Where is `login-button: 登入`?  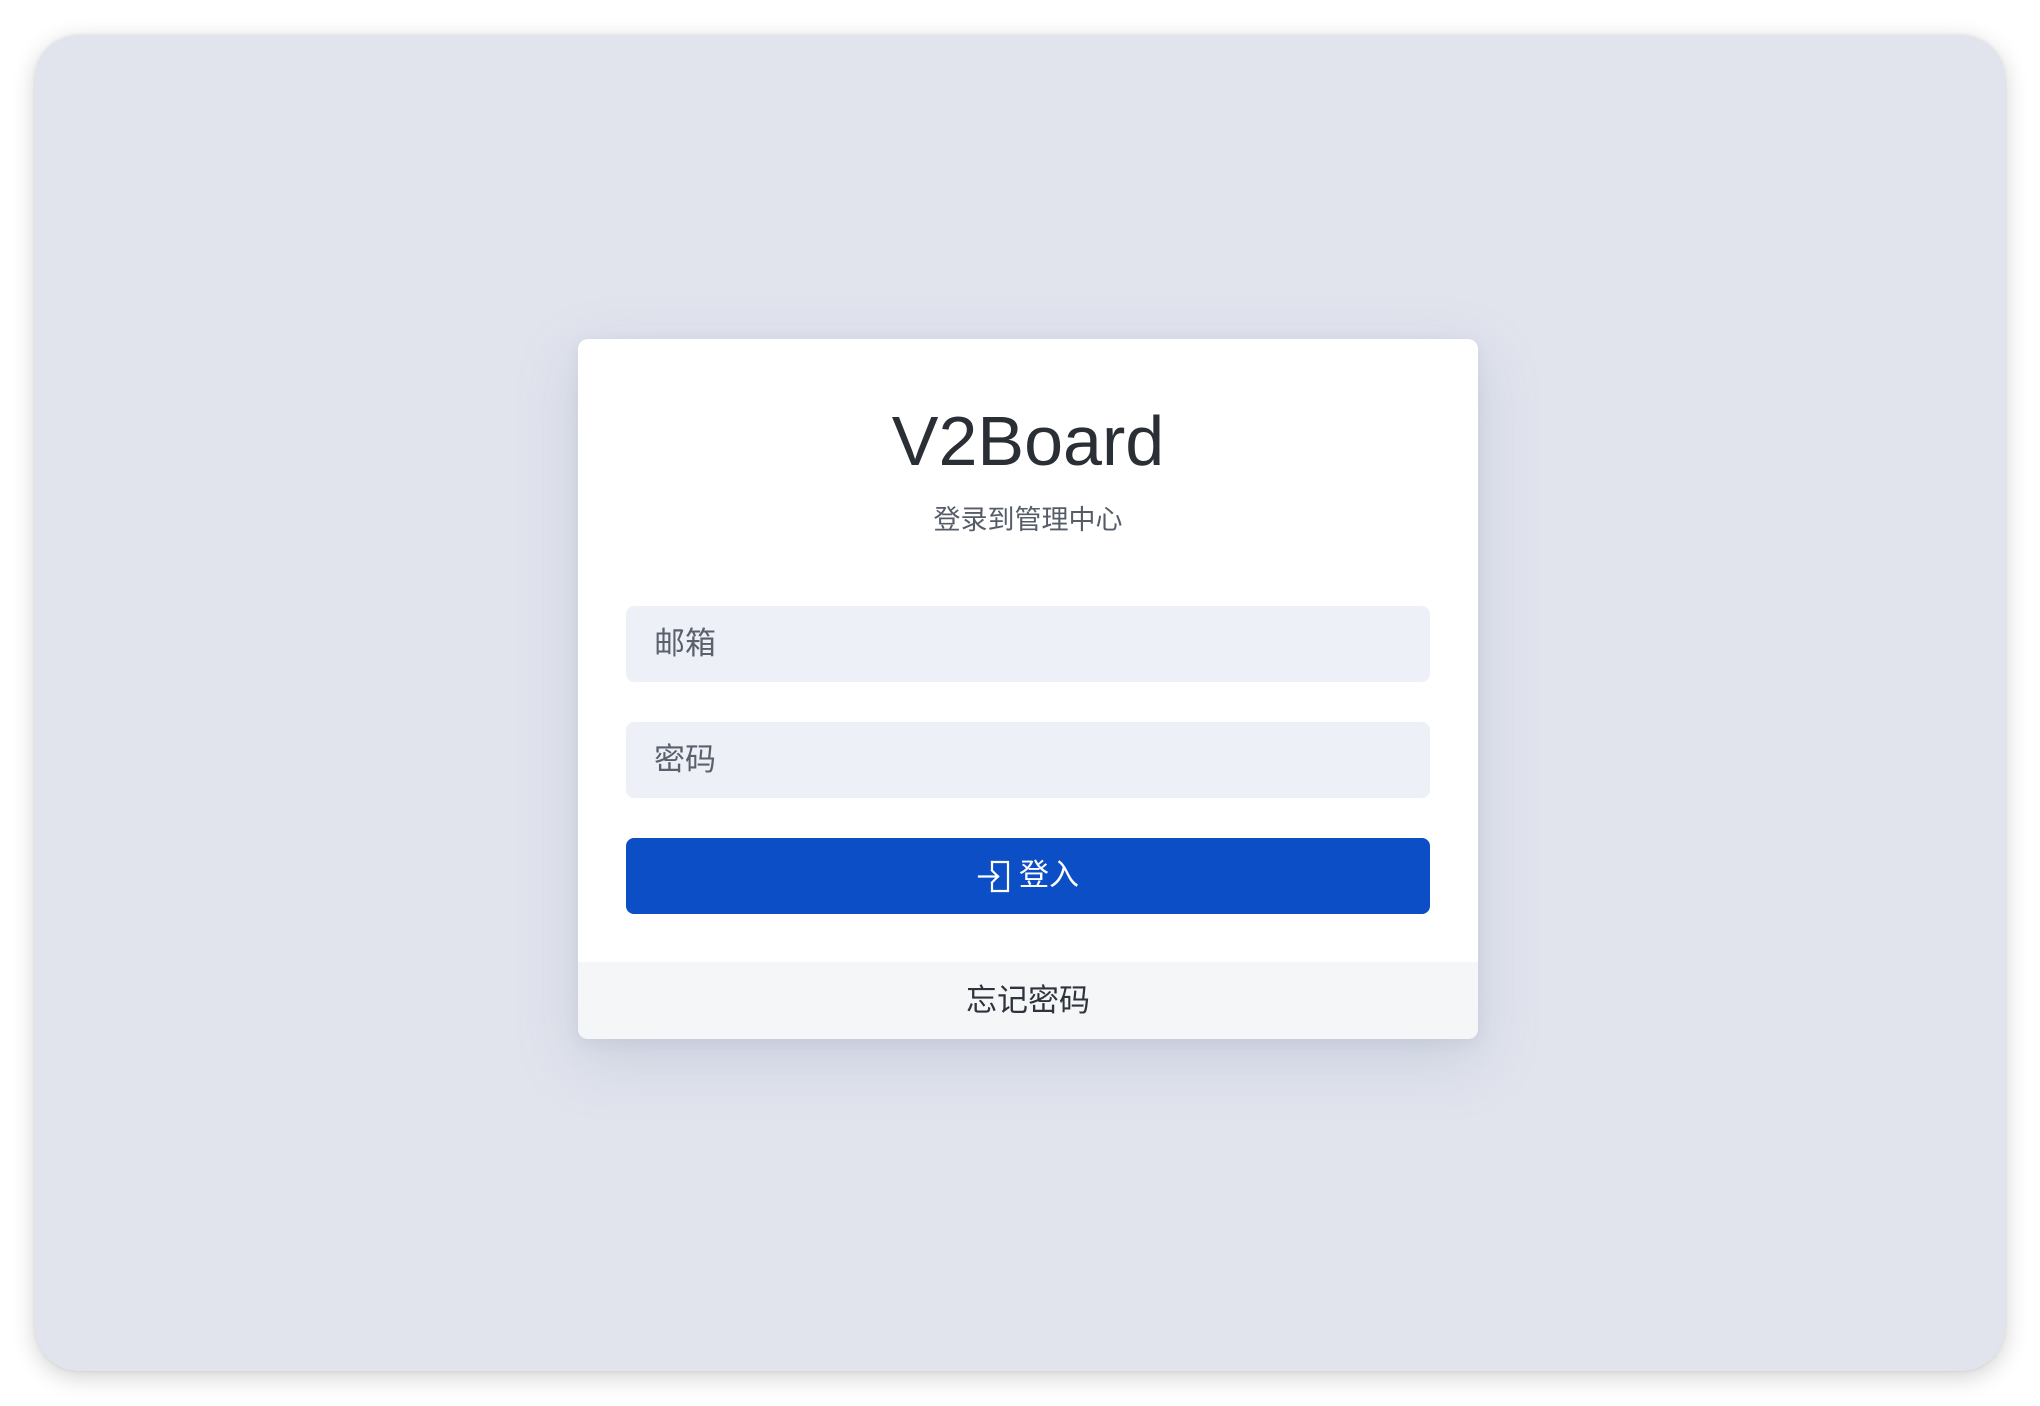
login-button: 登入 is located at coordinates (1028, 876).